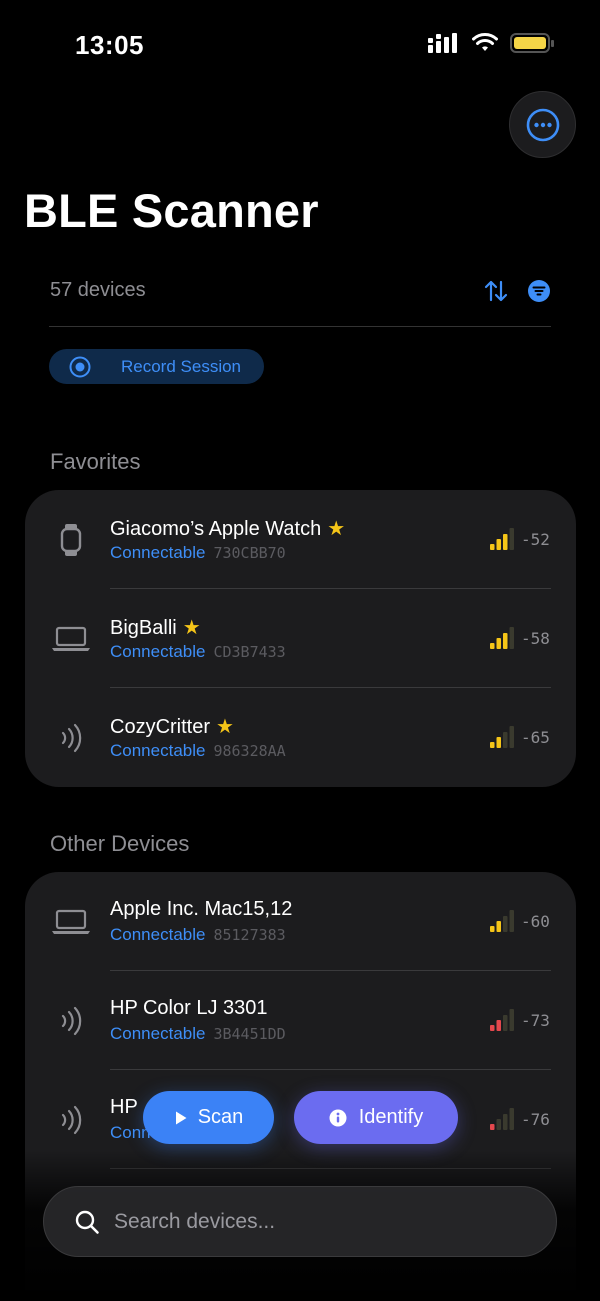  I want to click on record-session-button: Record Session, so click(156, 366).